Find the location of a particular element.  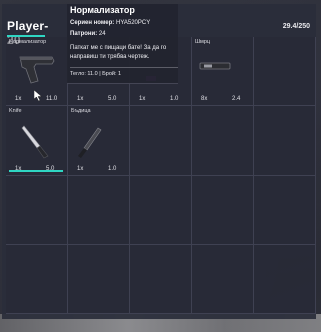

slot-durability-bar is located at coordinates (36, 170).